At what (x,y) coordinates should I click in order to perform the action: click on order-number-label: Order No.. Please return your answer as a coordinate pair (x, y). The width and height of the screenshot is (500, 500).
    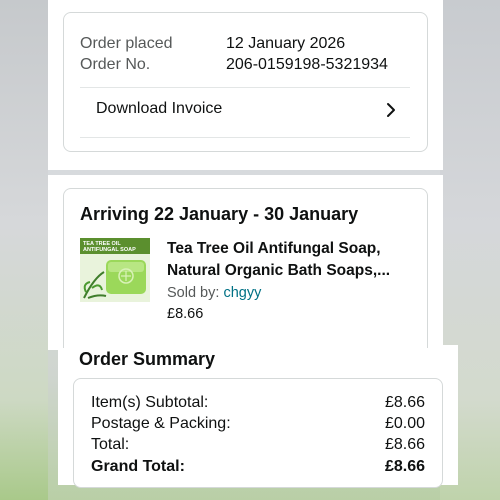
    Looking at the image, I should click on (115, 64).